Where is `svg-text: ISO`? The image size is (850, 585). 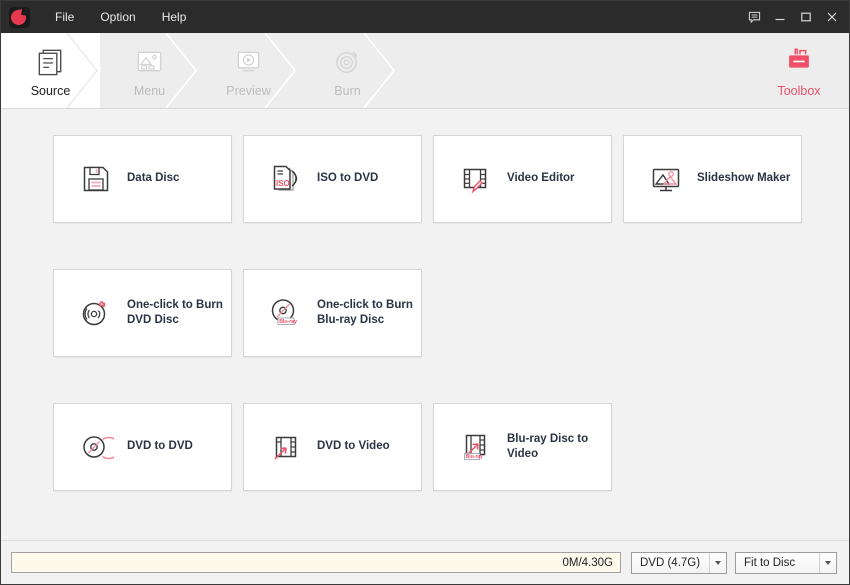 svg-text: ISO is located at coordinates (283, 183).